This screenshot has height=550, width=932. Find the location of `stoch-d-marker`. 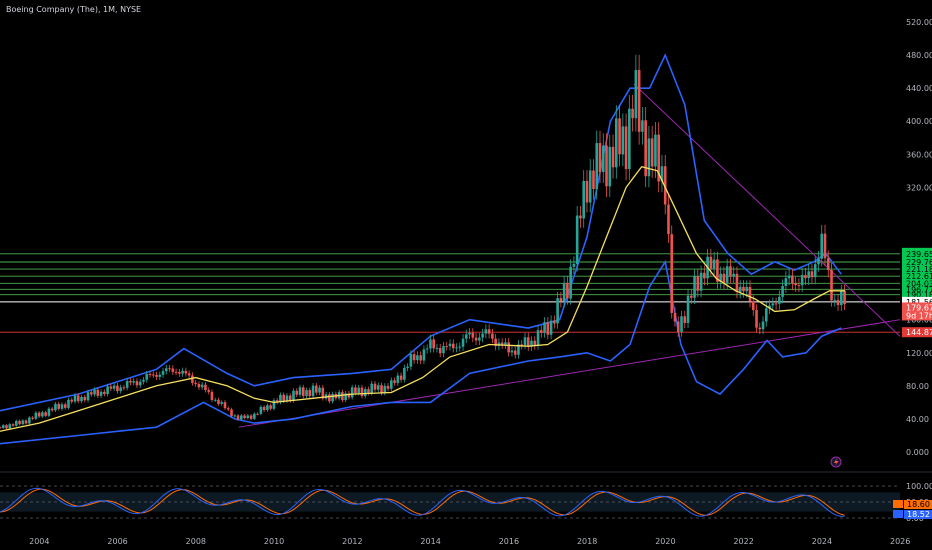

stoch-d-marker is located at coordinates (898, 514).